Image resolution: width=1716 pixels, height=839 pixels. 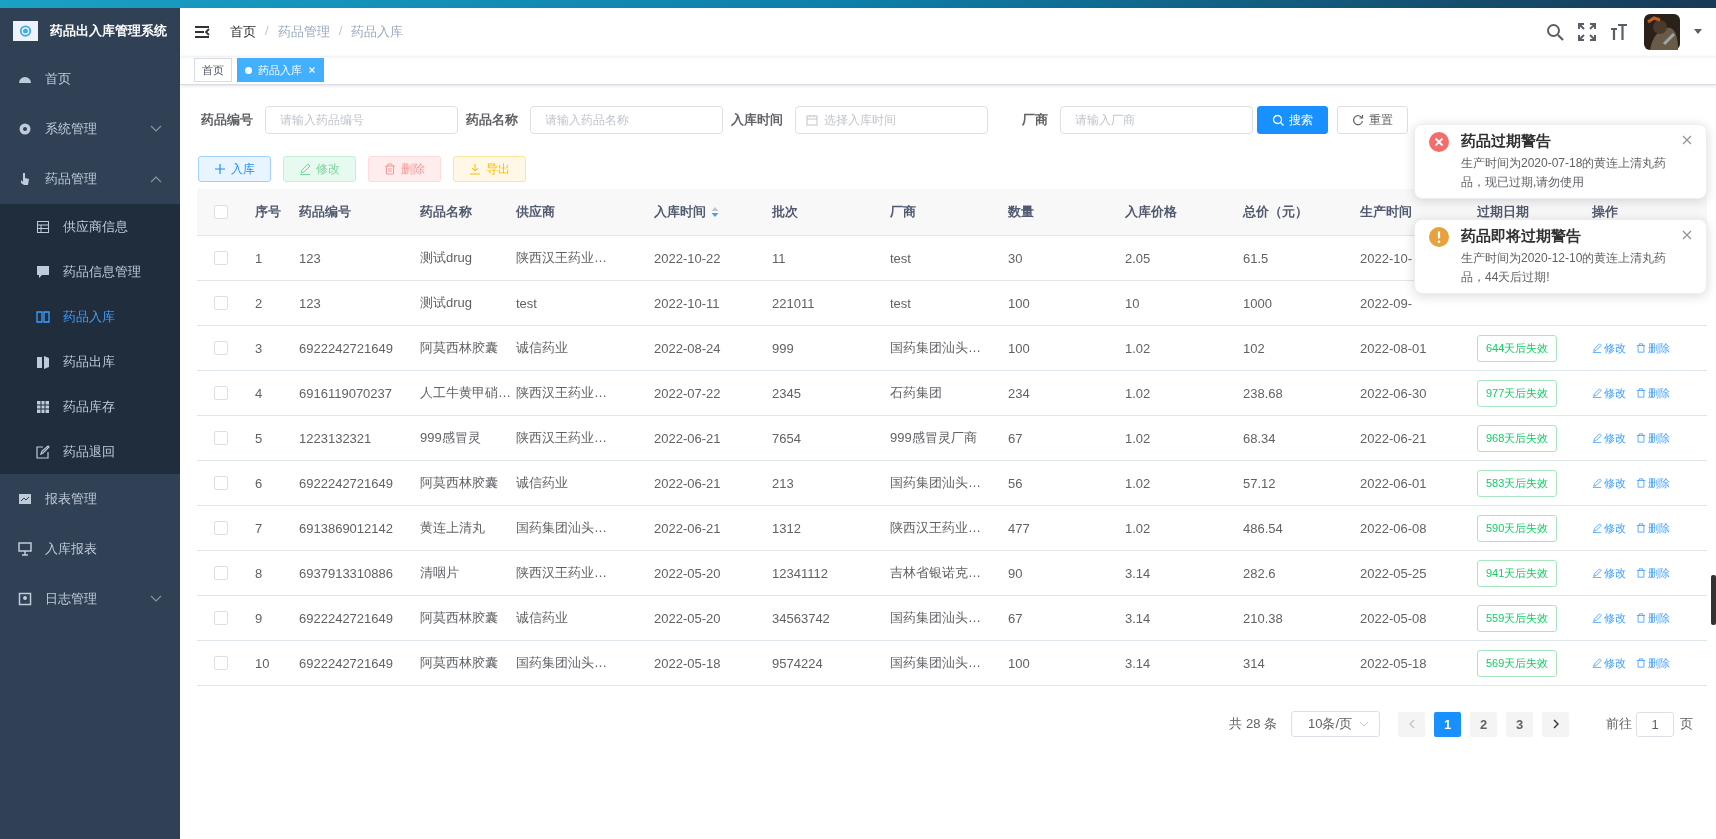 I want to click on table-cell: 100, so click(x=1019, y=663).